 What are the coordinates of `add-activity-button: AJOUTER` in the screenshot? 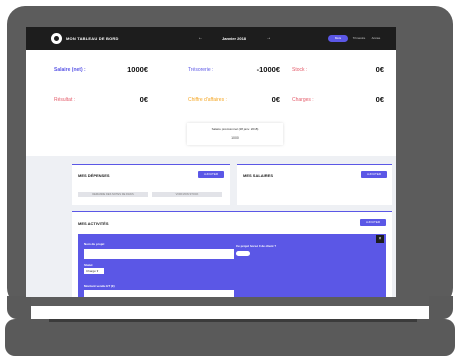 It's located at (373, 222).